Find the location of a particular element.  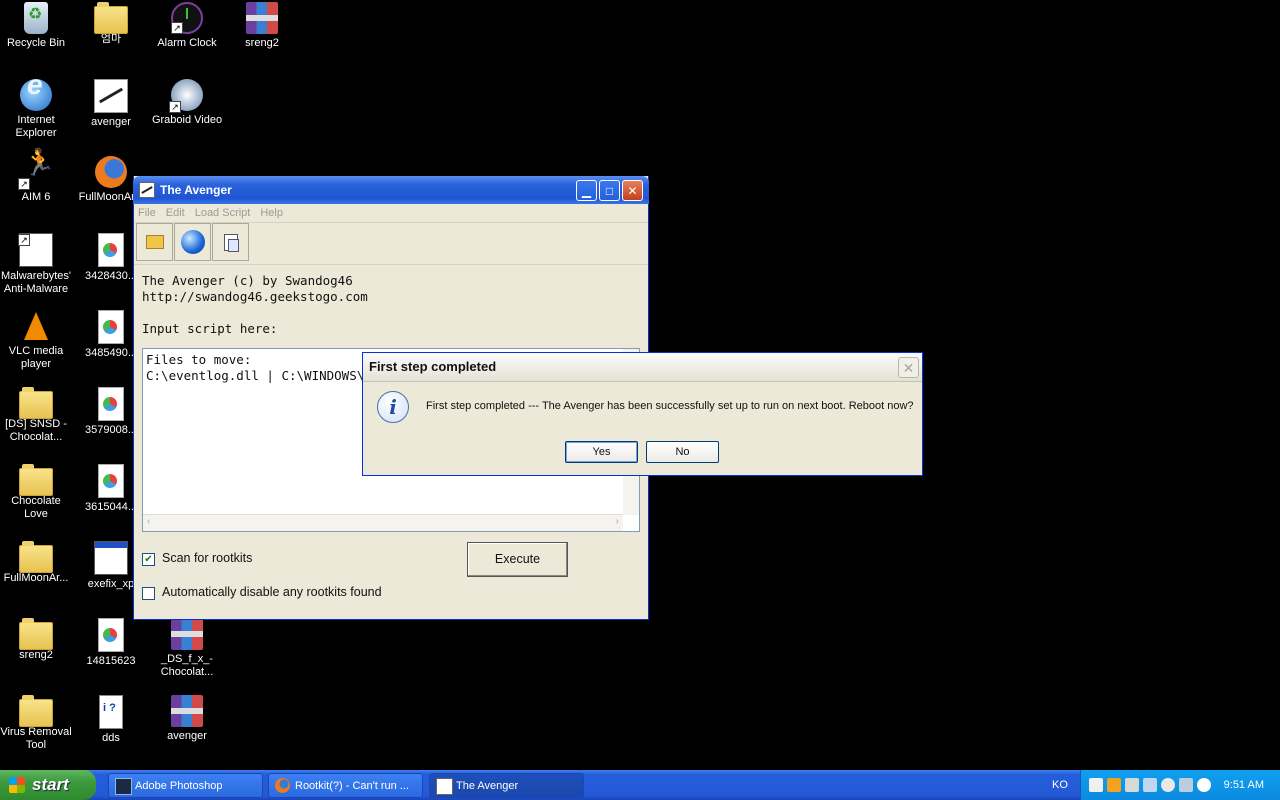

desktop-icon-alarm-clock: Alarm Clock is located at coordinates (187, 26).